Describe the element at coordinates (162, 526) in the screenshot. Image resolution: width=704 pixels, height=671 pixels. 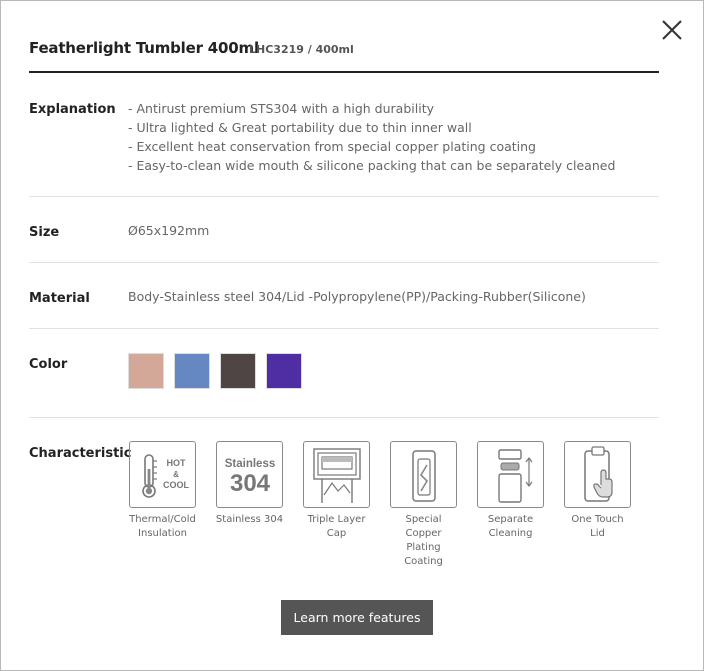
I see `feature-label: Thermal/Cold Insulation` at that location.